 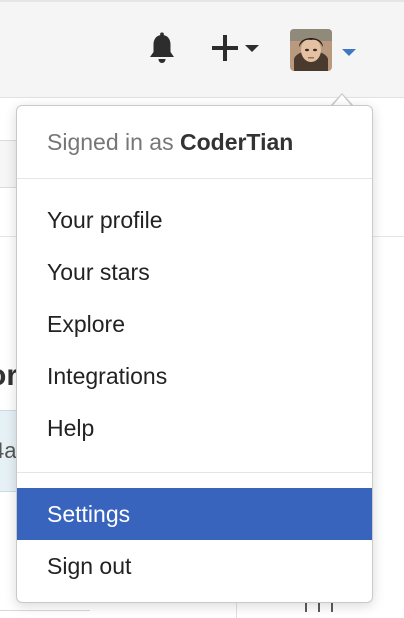 What do you see at coordinates (8, 450) in the screenshot?
I see `background-code-text: 4a` at bounding box center [8, 450].